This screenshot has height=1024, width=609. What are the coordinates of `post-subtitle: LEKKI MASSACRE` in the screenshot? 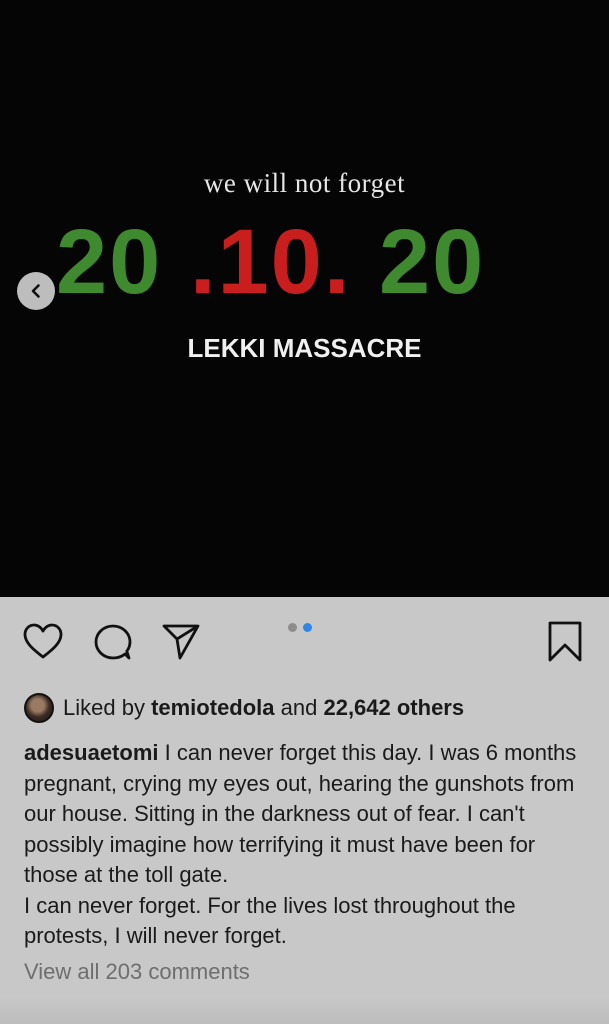 It's located at (304, 348).